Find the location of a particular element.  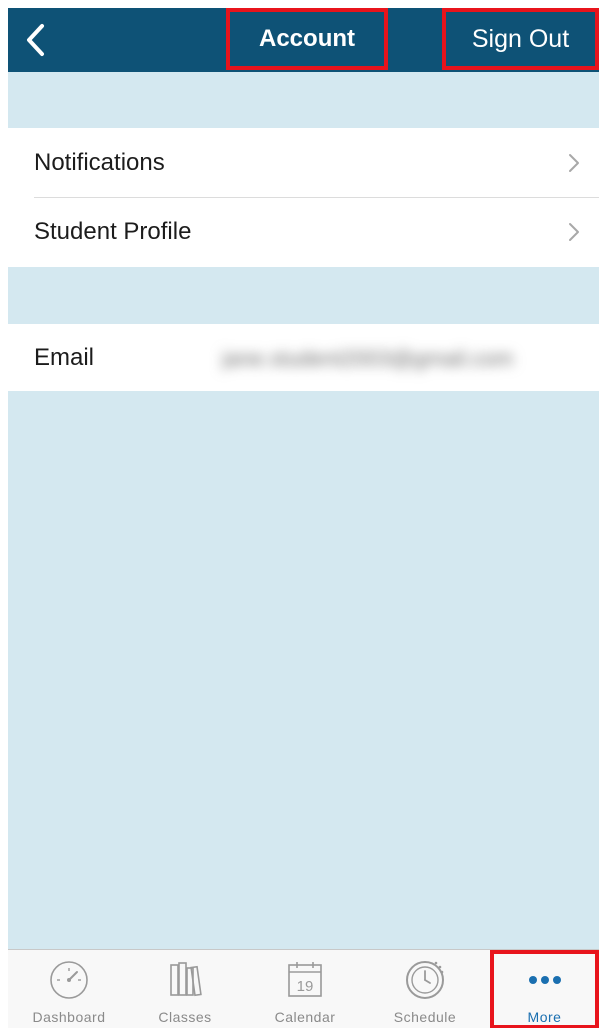

account-group: Email jane.student2003@gmail.com is located at coordinates (303, 357).